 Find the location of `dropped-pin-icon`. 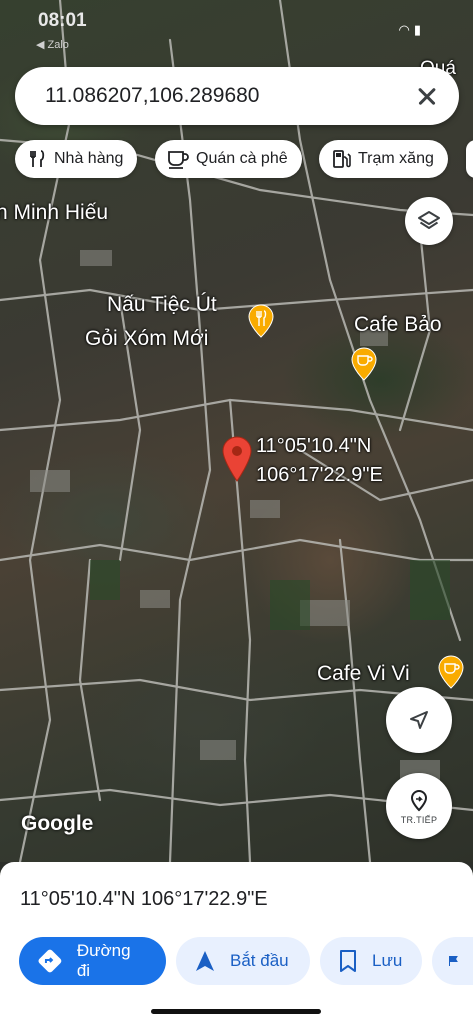

dropped-pin-icon is located at coordinates (237, 459).